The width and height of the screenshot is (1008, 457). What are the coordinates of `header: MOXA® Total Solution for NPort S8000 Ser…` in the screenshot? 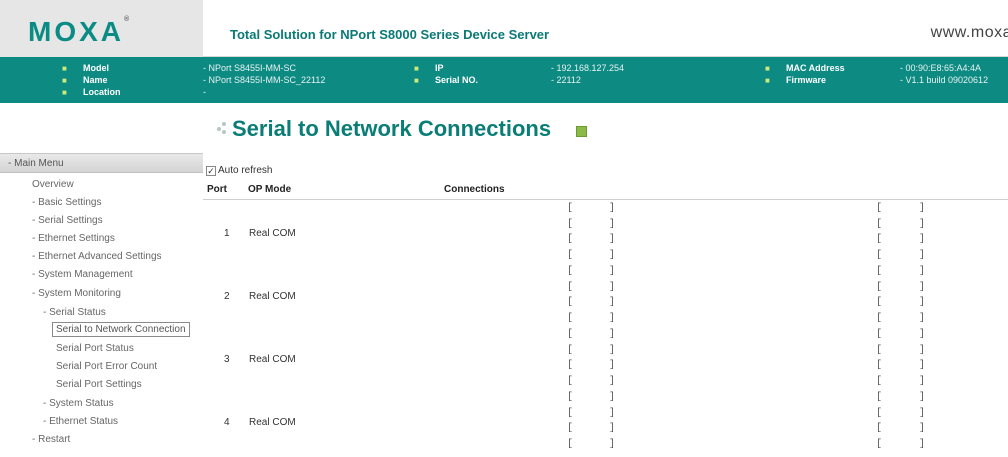 It's located at (504, 28).